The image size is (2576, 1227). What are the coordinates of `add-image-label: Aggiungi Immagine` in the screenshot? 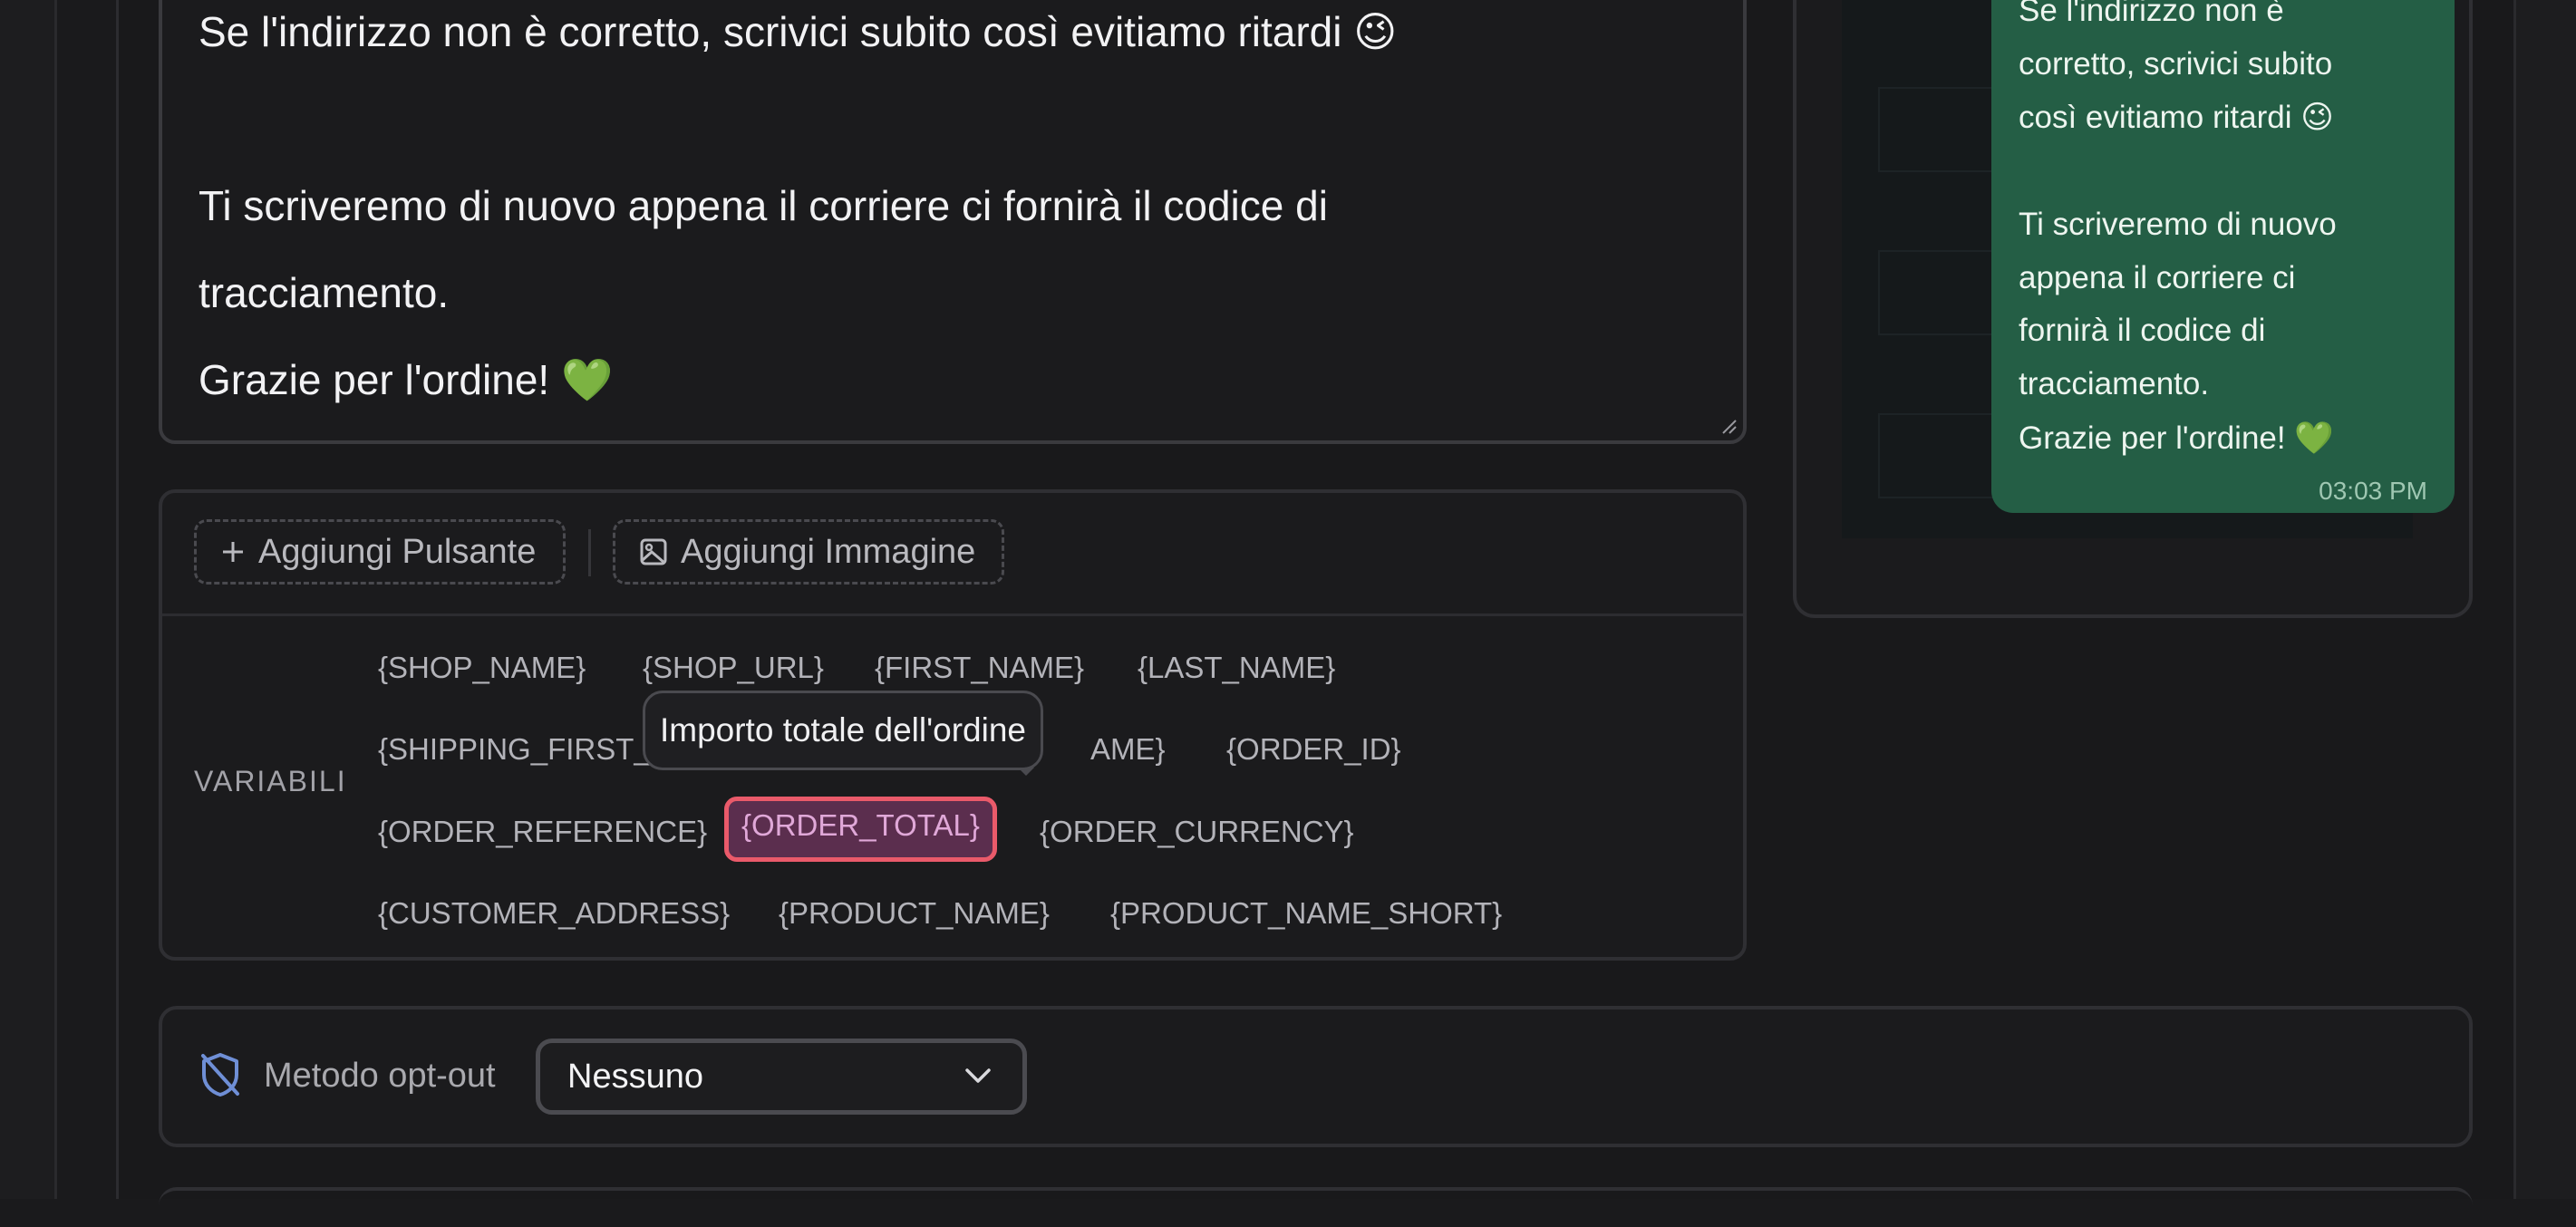 It's located at (828, 551).